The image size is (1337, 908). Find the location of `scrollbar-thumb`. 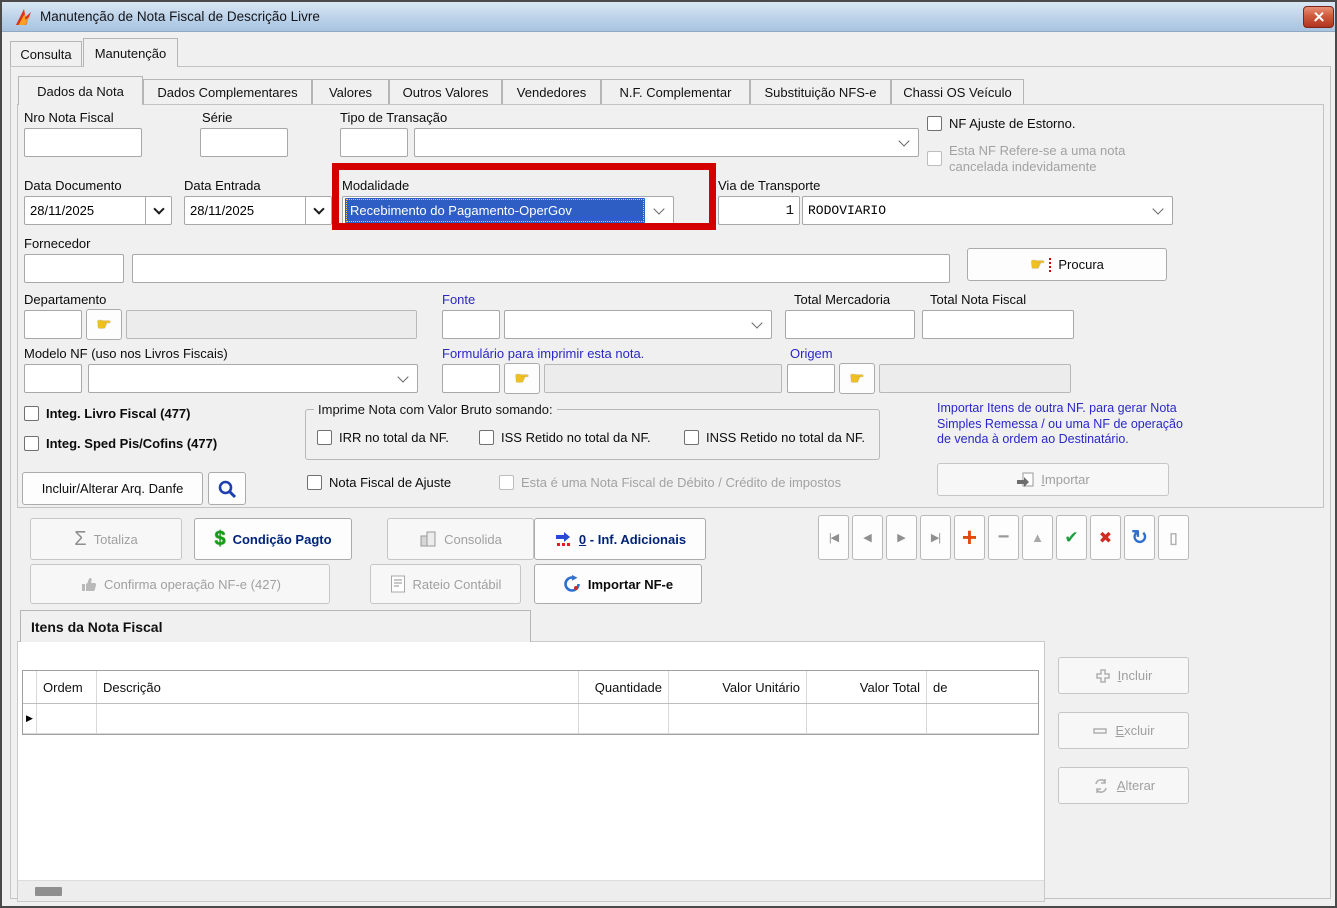

scrollbar-thumb is located at coordinates (48, 891).